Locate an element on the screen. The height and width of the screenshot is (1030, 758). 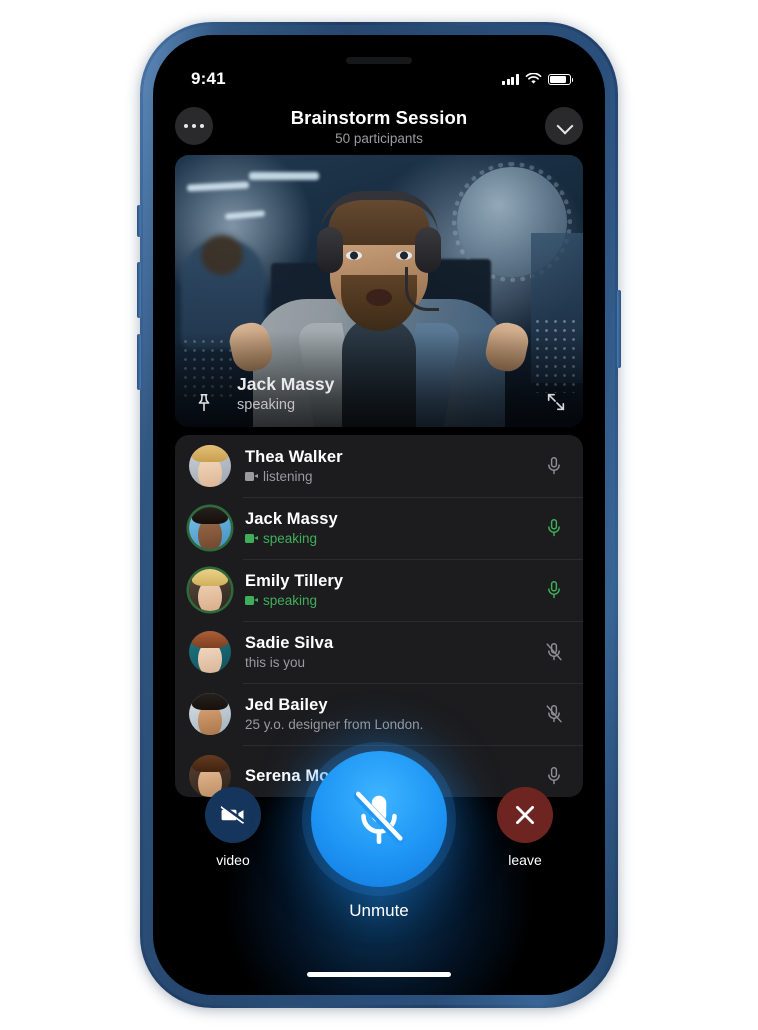
power-button is located at coordinates (619, 329).